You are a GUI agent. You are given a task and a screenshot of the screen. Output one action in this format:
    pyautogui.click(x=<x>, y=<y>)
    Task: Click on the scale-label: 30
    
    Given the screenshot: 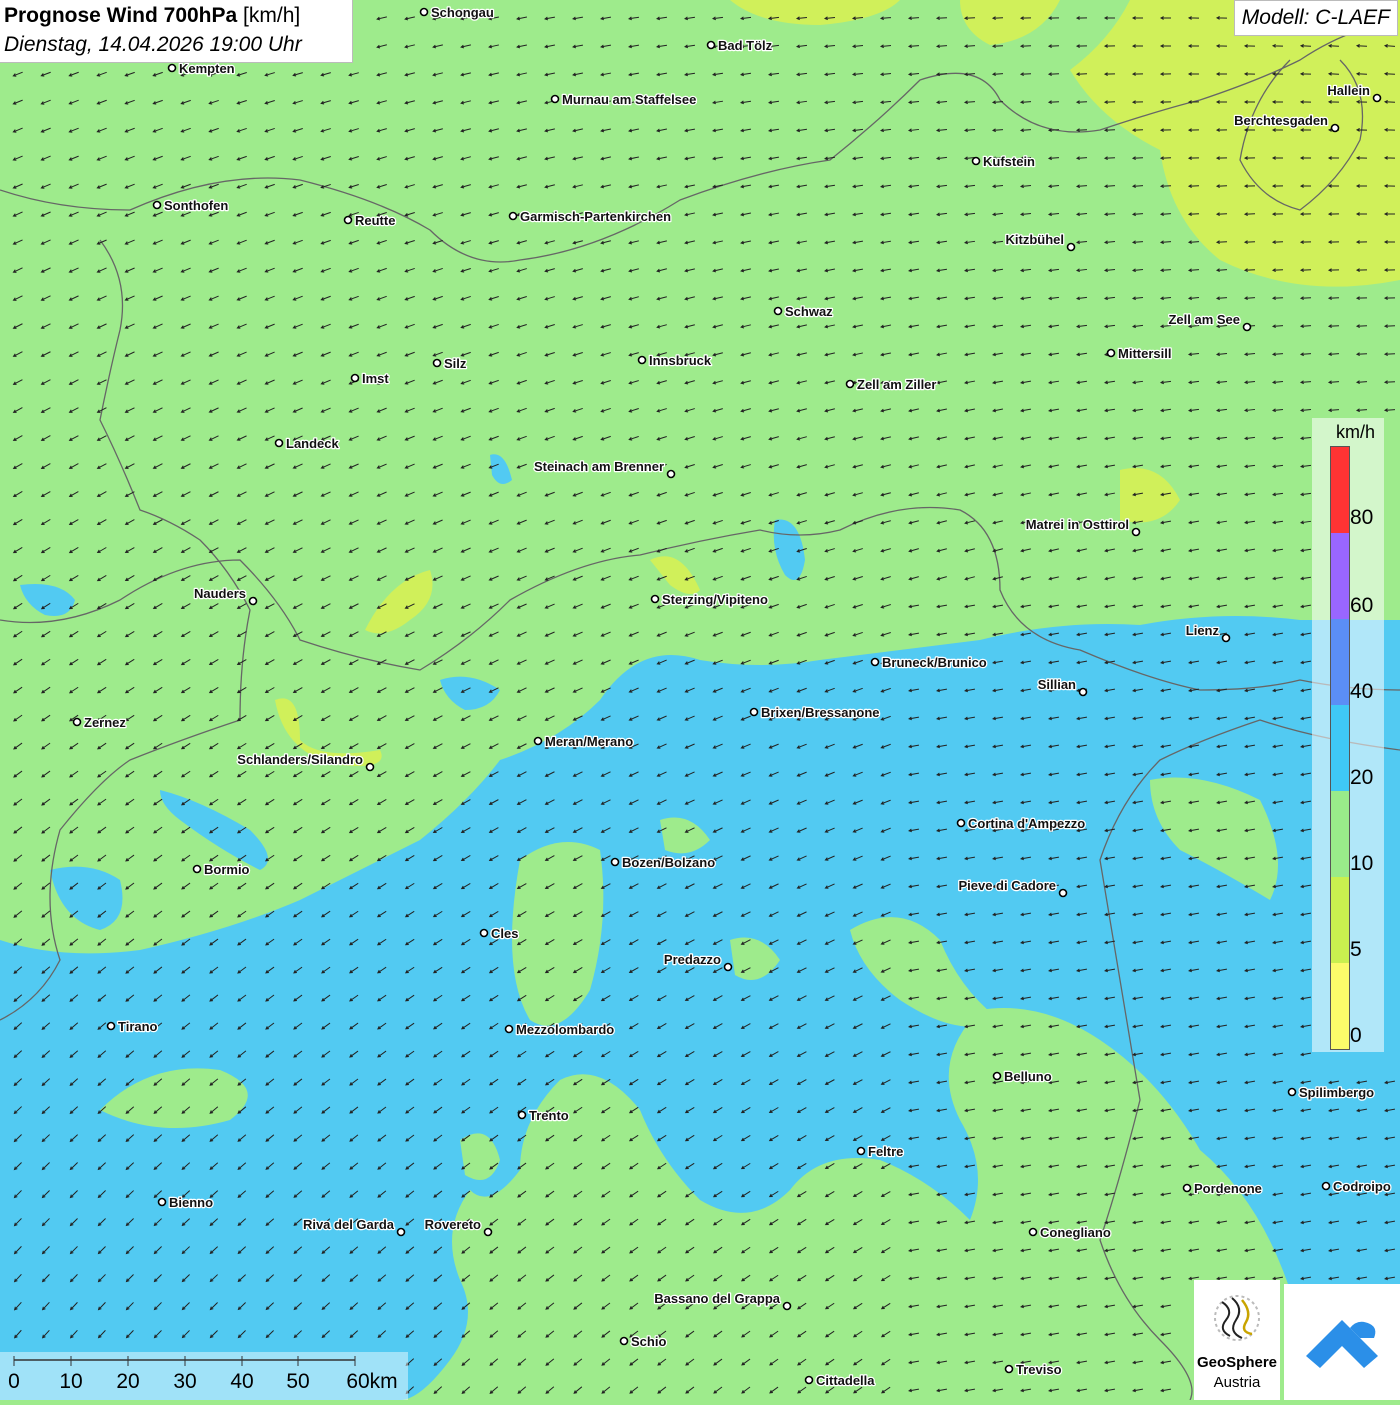 What is the action you would take?
    pyautogui.click(x=185, y=1381)
    